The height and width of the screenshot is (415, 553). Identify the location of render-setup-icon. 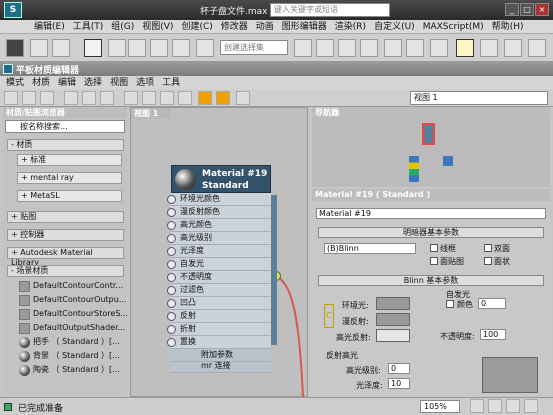
(465, 48).